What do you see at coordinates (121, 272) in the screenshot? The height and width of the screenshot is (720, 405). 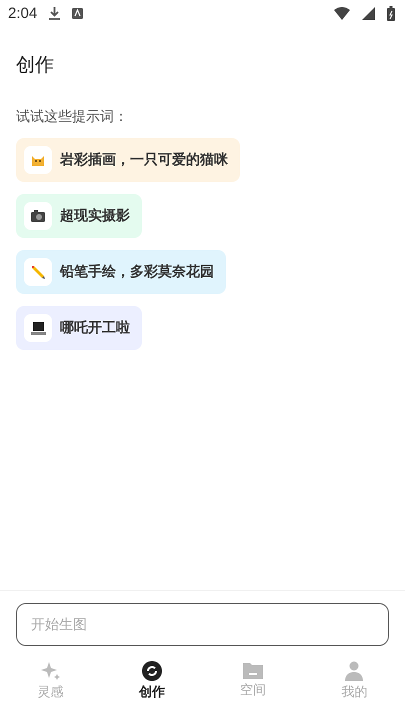 I see `prompt-chip: 铅笔手绘，多彩莫奈花园` at bounding box center [121, 272].